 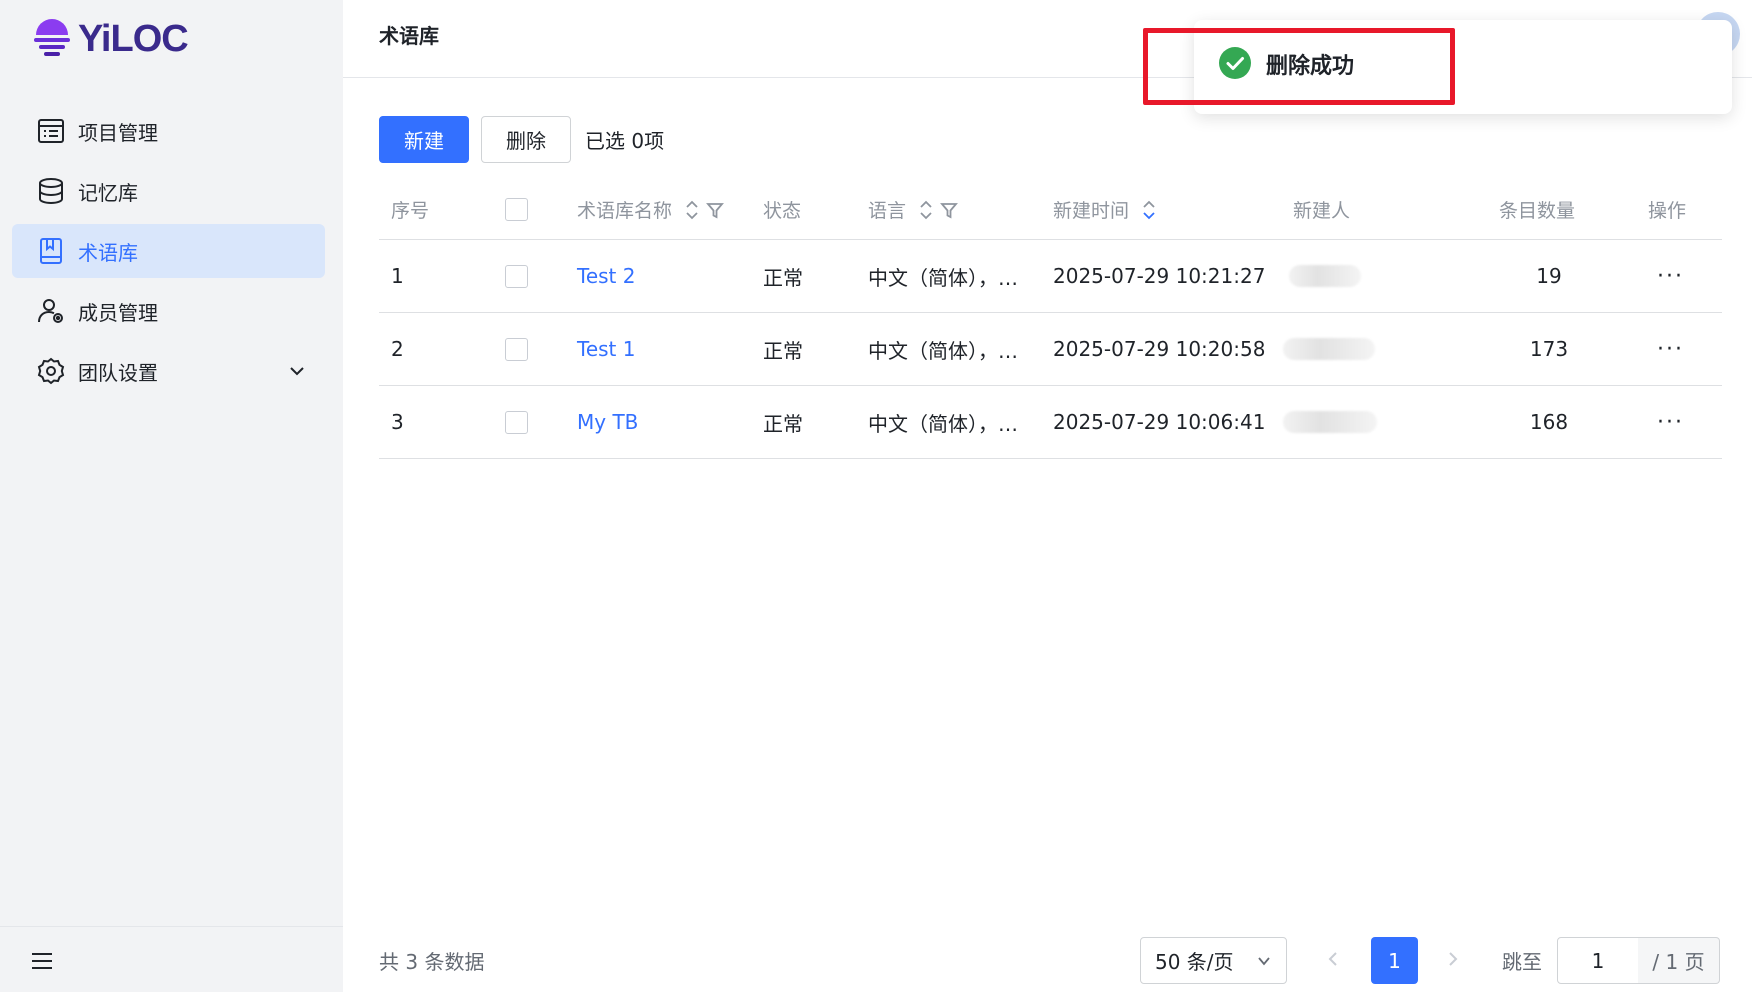 What do you see at coordinates (42, 961) in the screenshot?
I see `menu-icon` at bounding box center [42, 961].